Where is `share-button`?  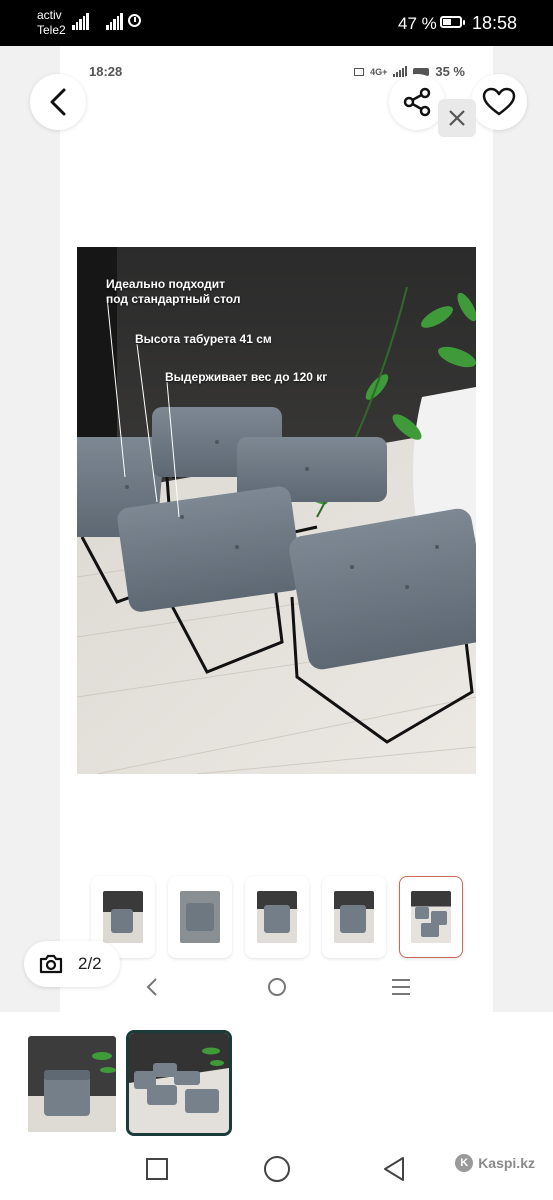
share-button is located at coordinates (417, 102).